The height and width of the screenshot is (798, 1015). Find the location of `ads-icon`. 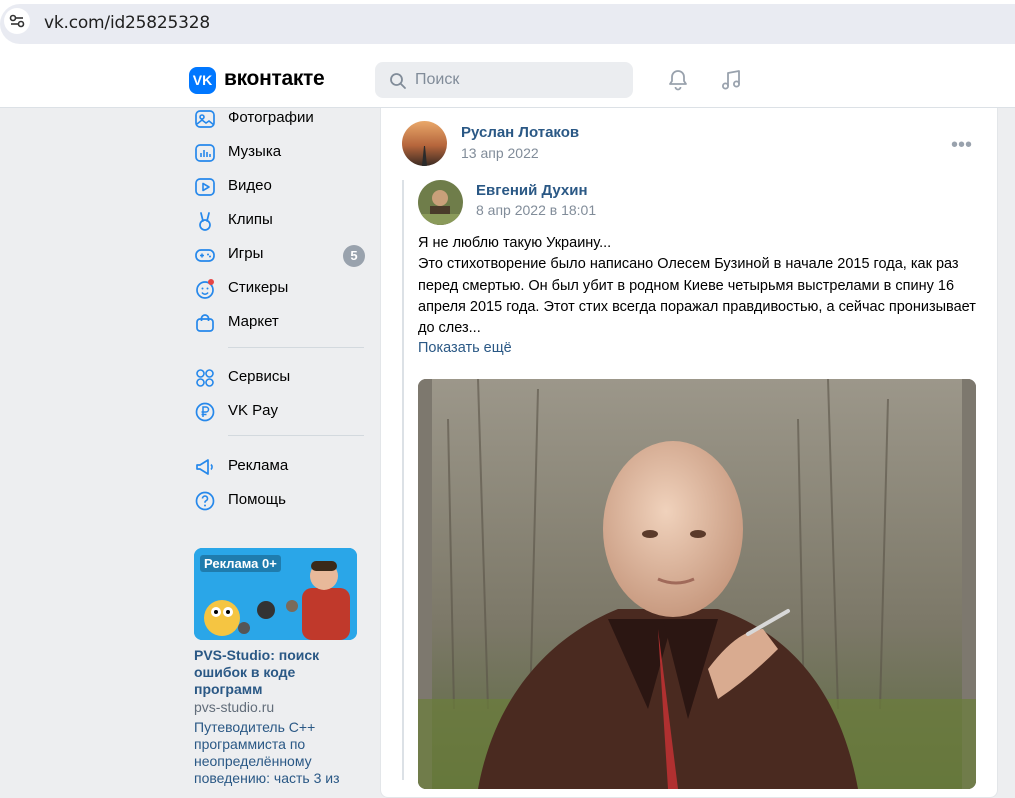

ads-icon is located at coordinates (204, 467).